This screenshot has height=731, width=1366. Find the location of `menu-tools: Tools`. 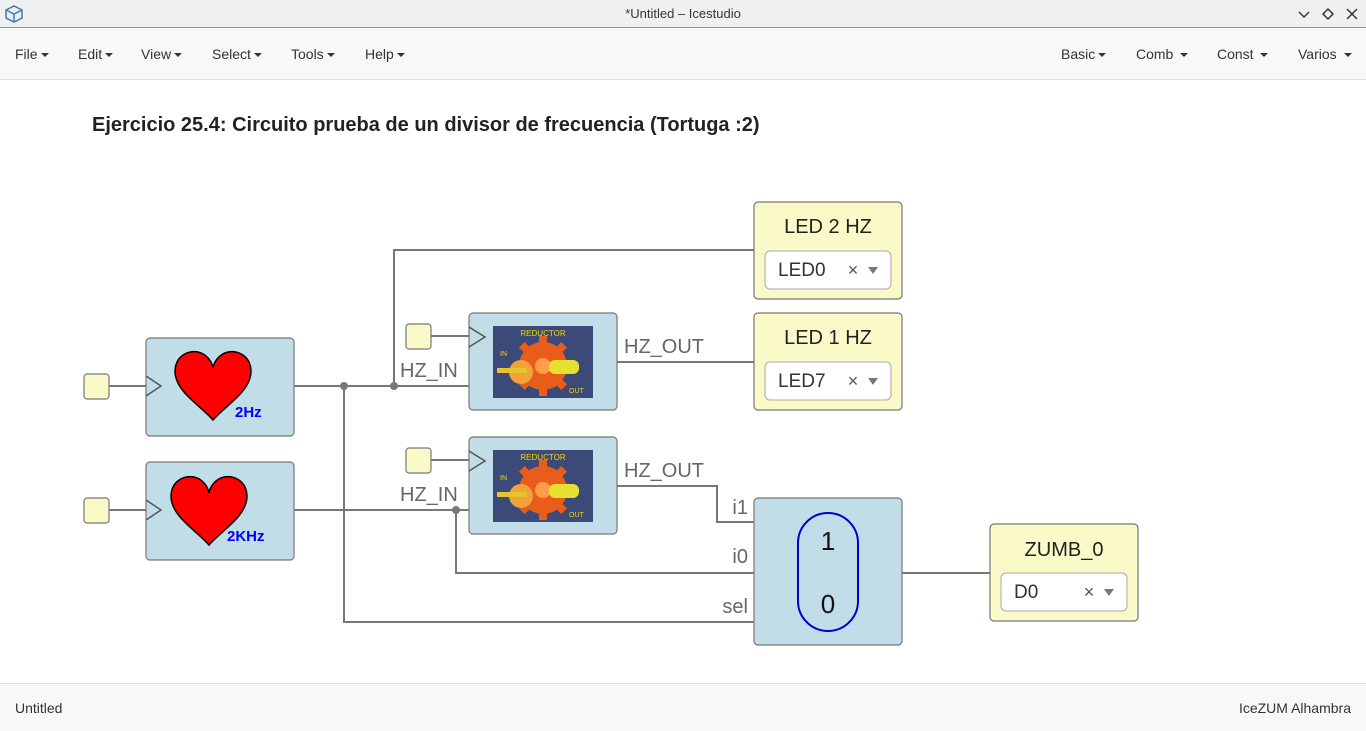

menu-tools: Tools is located at coordinates (313, 54).